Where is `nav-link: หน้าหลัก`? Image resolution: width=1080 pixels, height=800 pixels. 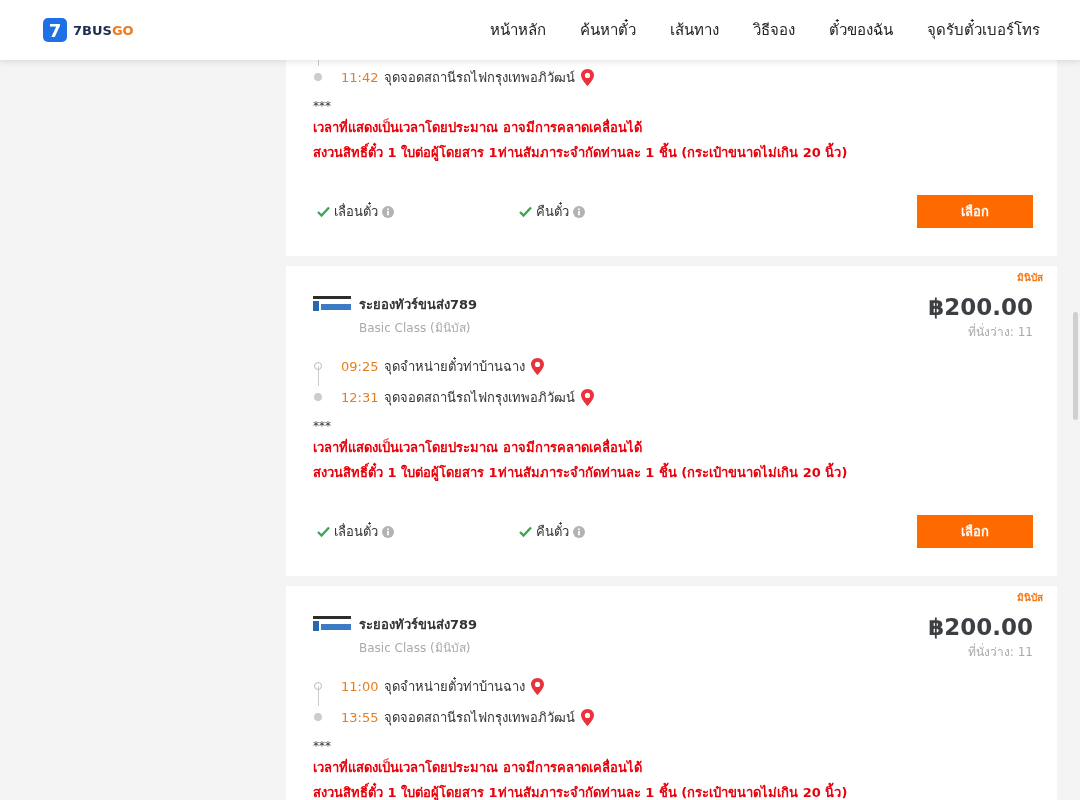 nav-link: หน้าหลัก is located at coordinates (518, 30).